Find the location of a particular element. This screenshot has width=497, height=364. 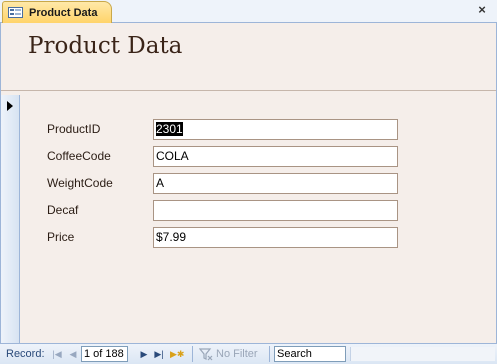

decaf-label: Decaf is located at coordinates (63, 210).